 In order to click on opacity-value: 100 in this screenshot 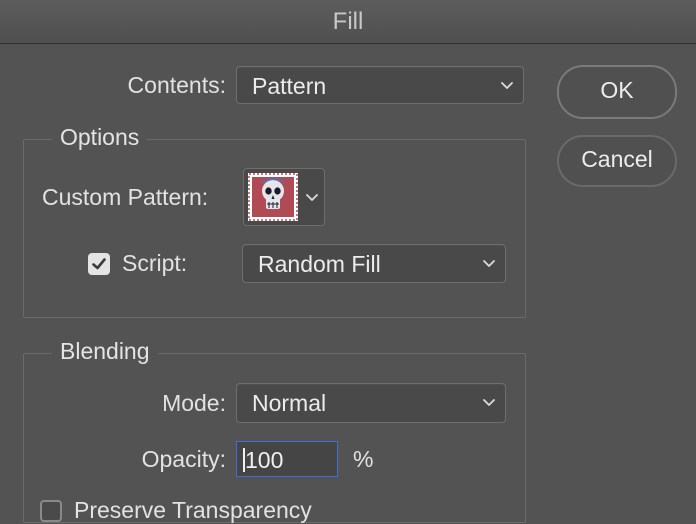, I will do `click(264, 460)`.